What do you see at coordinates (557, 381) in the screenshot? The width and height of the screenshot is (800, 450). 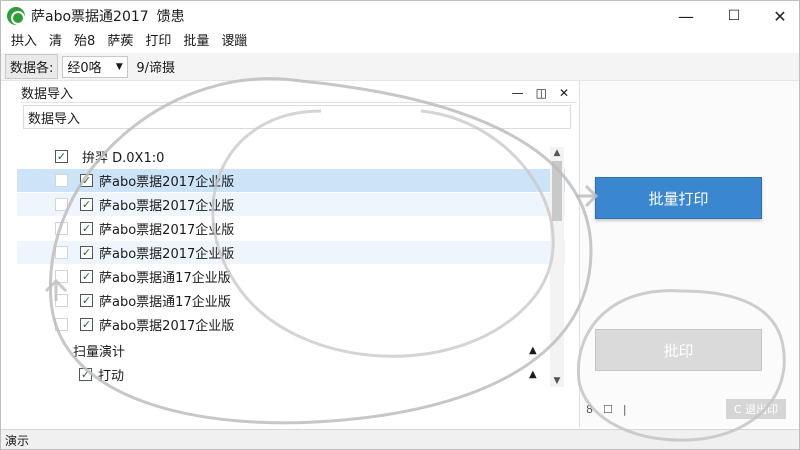 I see `scroll-down-icon: ▼` at bounding box center [557, 381].